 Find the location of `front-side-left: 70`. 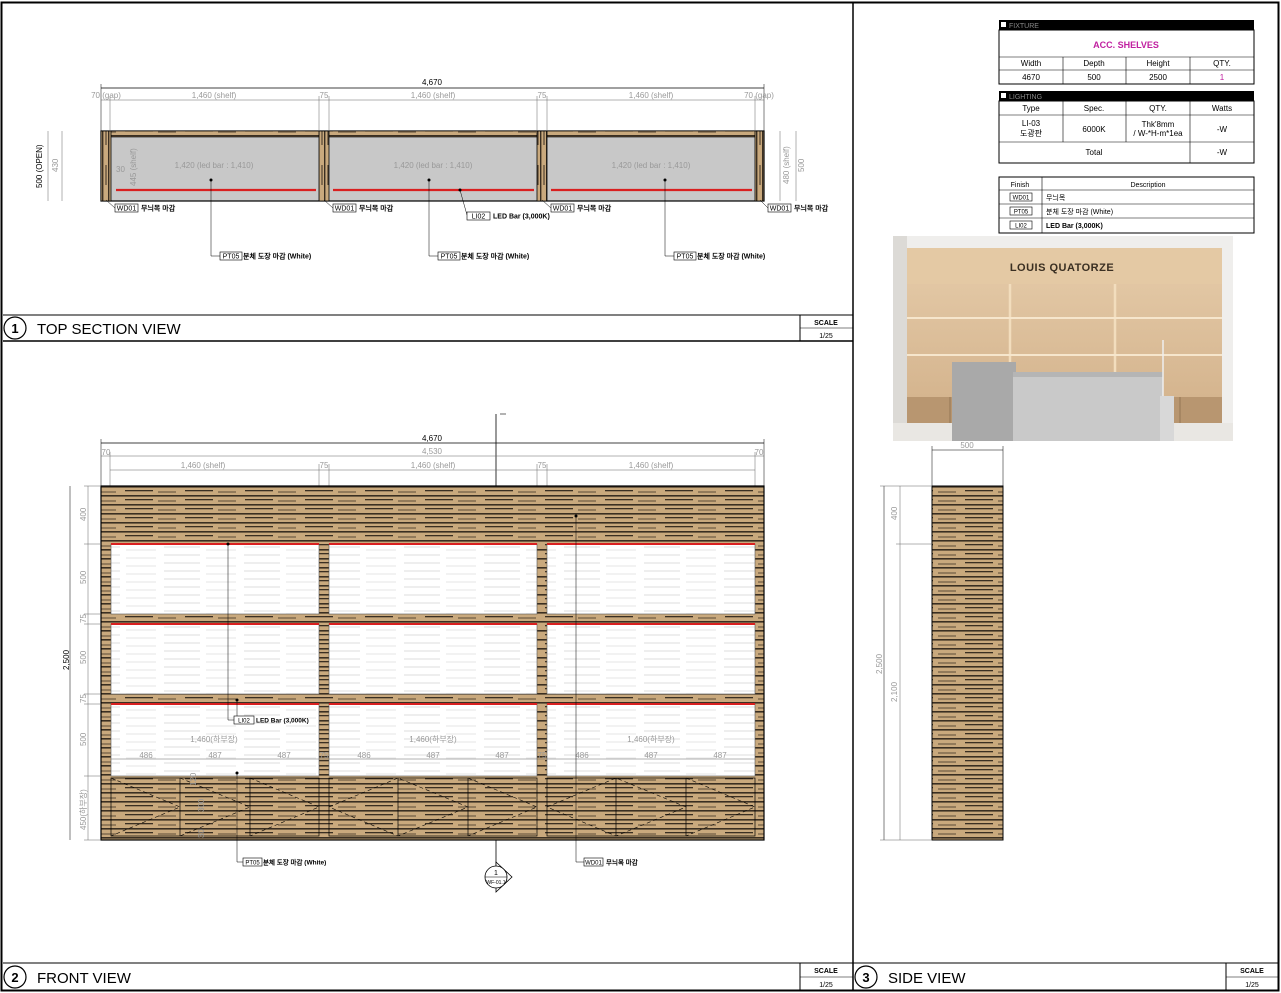

front-side-left: 70 is located at coordinates (106, 452).